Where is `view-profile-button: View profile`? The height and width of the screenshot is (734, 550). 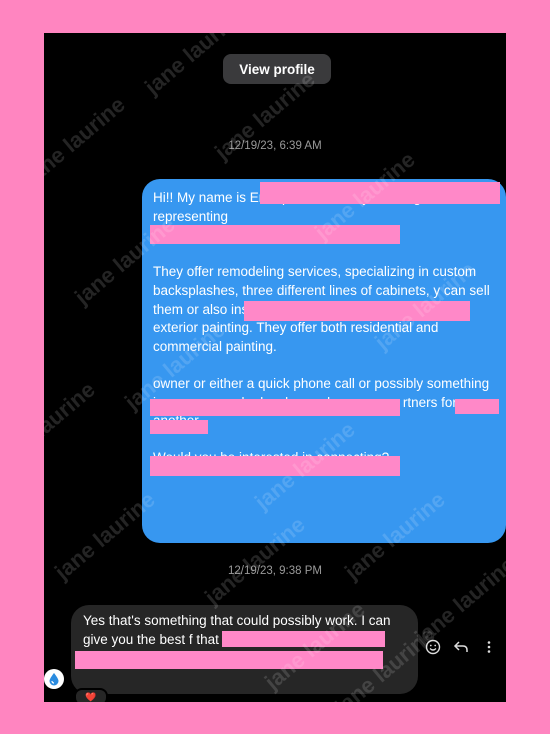
view-profile-button: View profile is located at coordinates (277, 69).